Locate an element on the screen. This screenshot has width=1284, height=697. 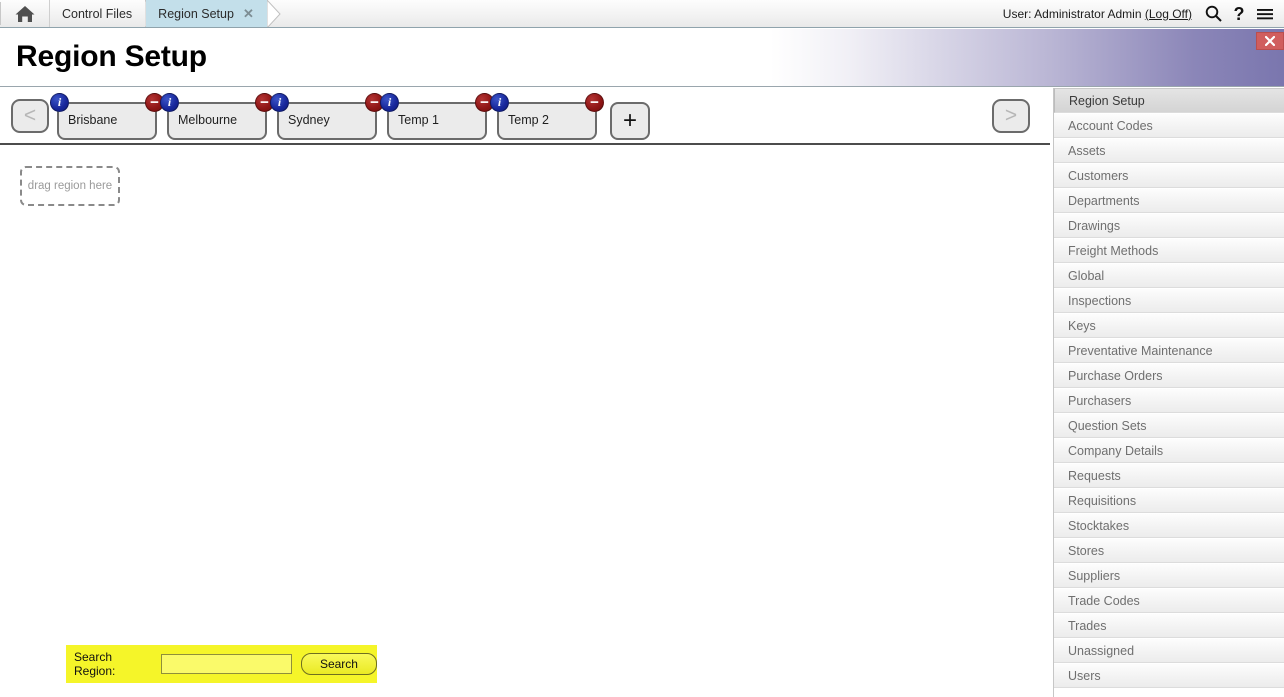
search-region-panel: Search Region: Search is located at coordinates (221, 664).